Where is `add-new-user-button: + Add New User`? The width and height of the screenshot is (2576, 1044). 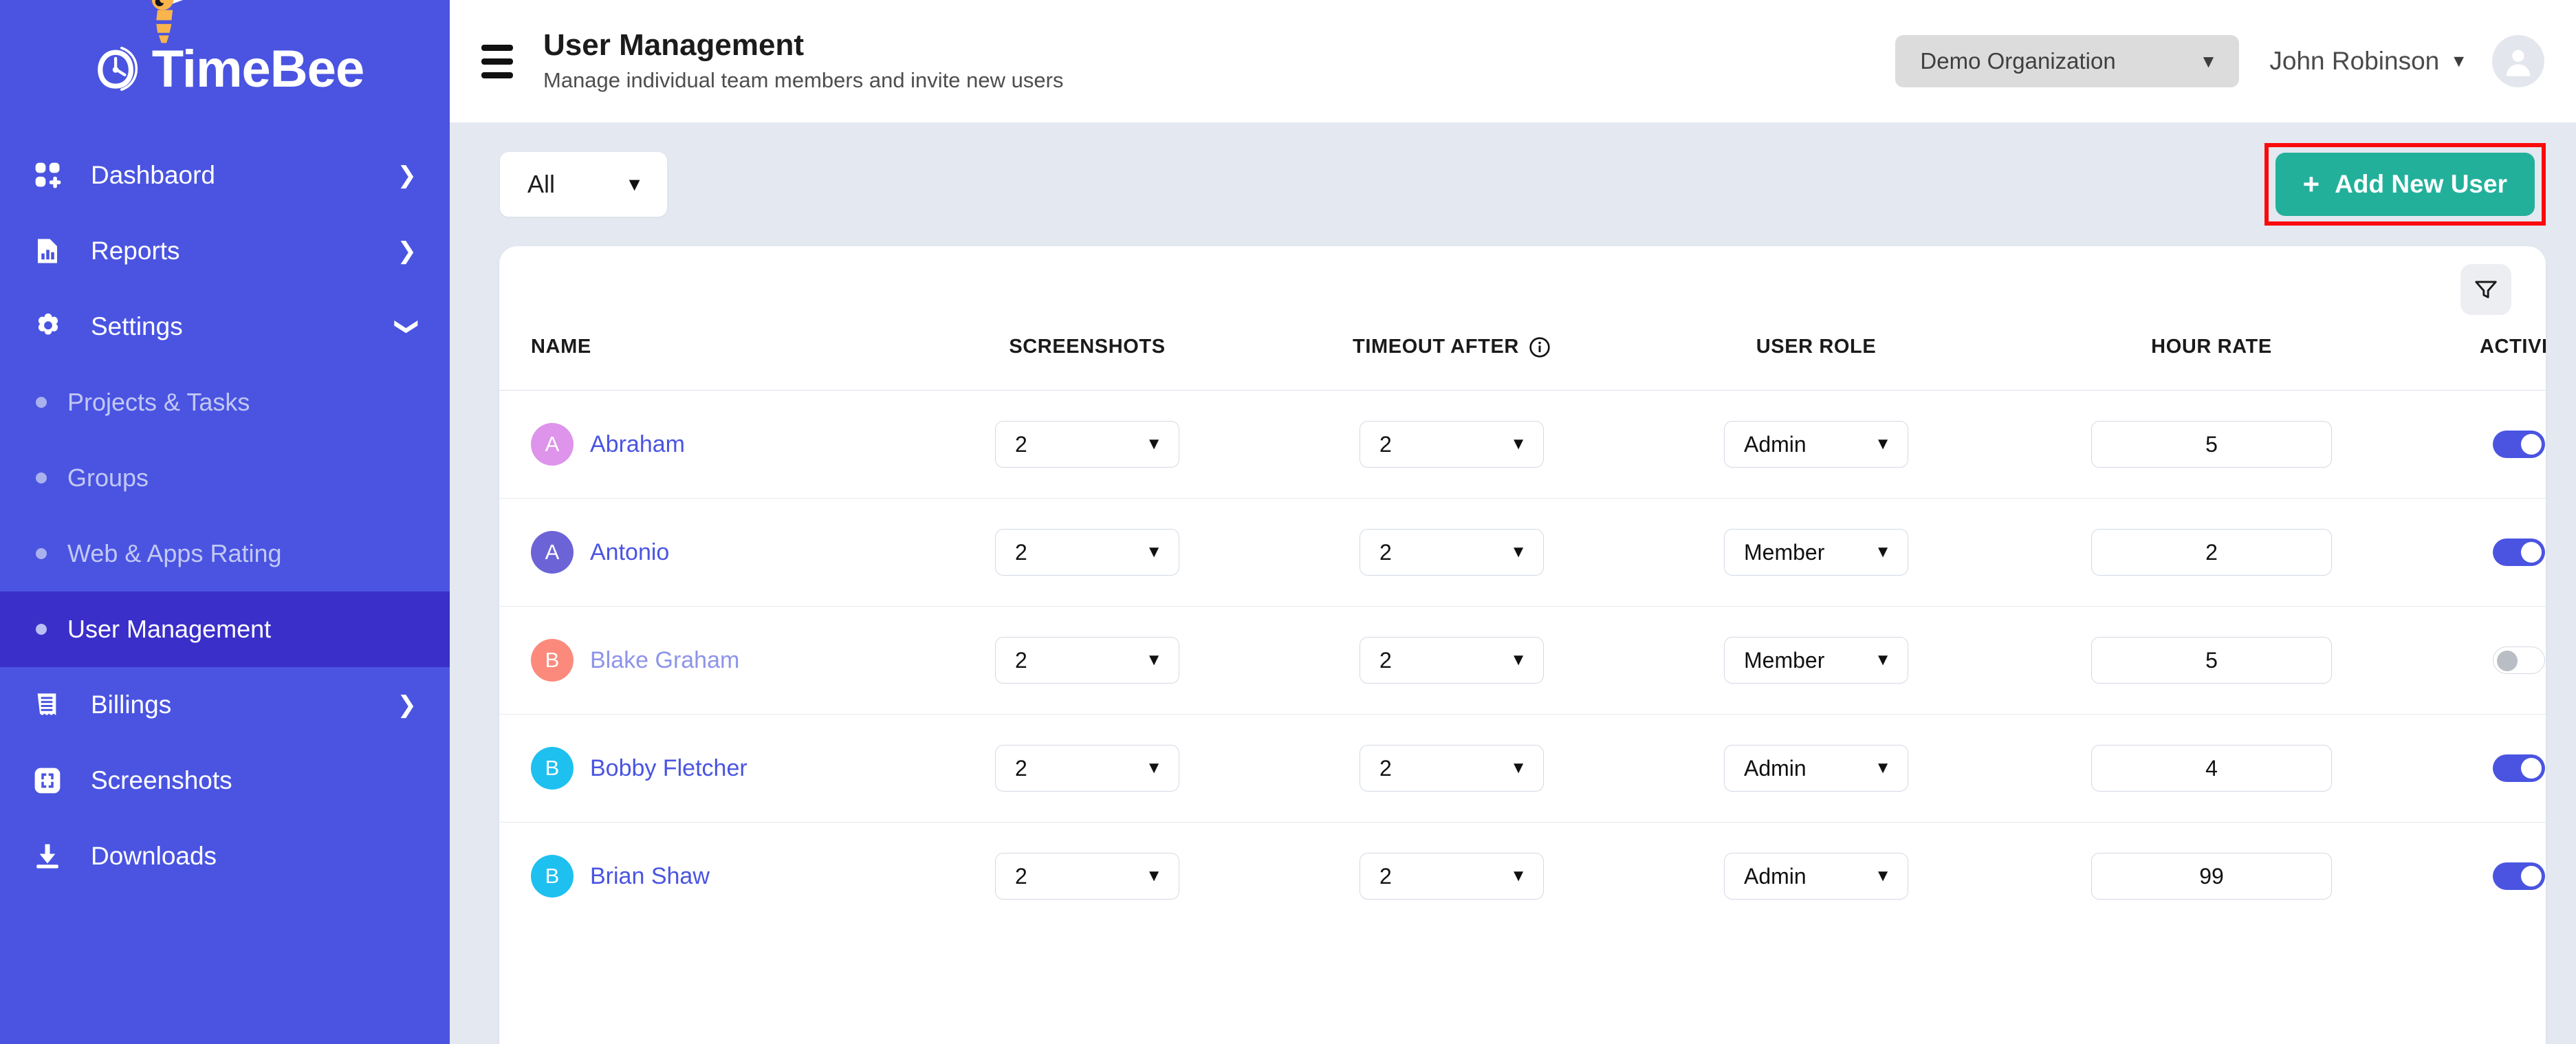
add-new-user-button: + Add New User is located at coordinates (2405, 184).